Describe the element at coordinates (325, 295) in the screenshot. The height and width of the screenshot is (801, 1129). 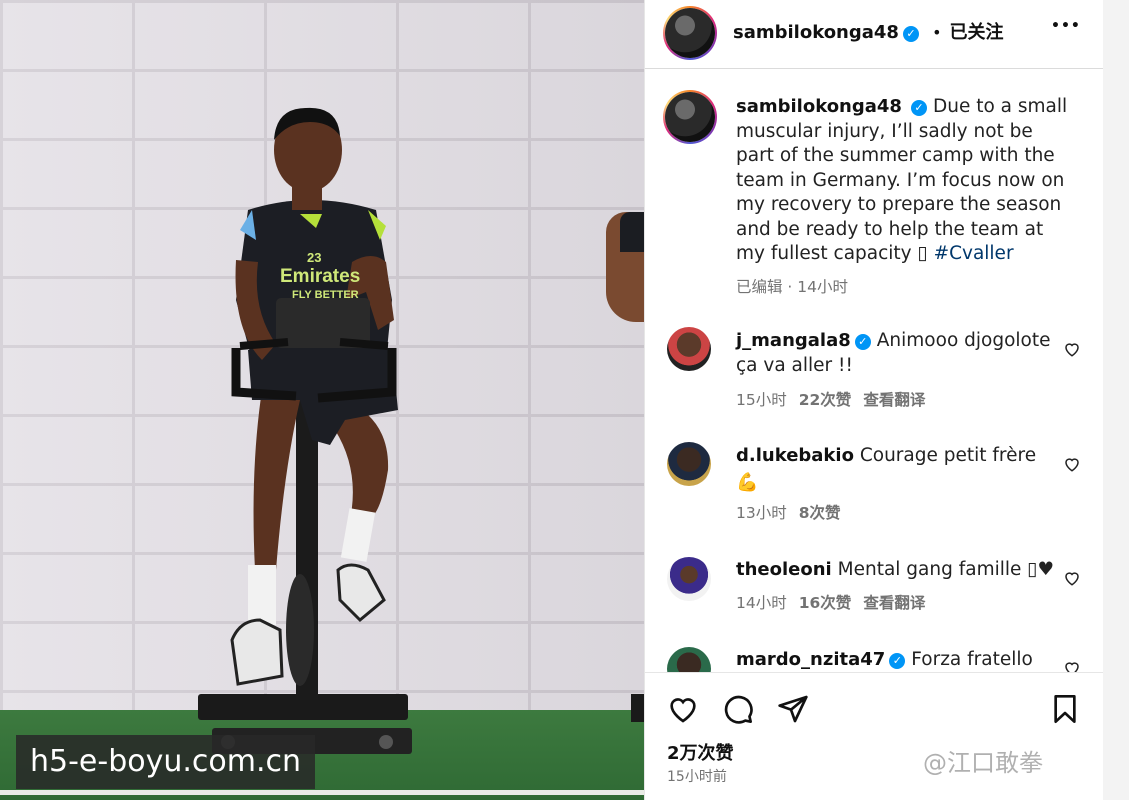
I see `shirt-sponsor-line2: FLY BETTER` at that location.